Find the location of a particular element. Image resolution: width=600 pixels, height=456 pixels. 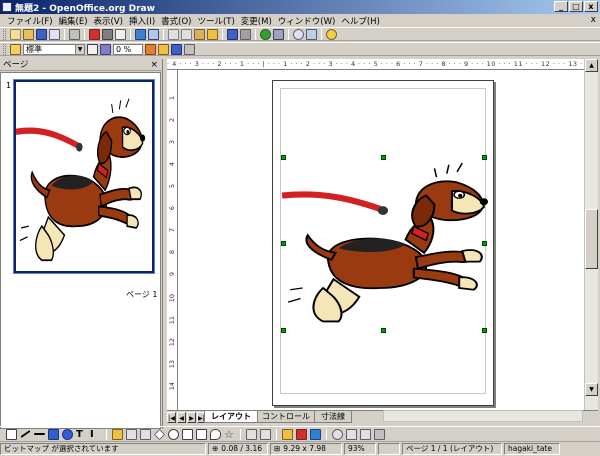

area-icon is located at coordinates (105, 49).